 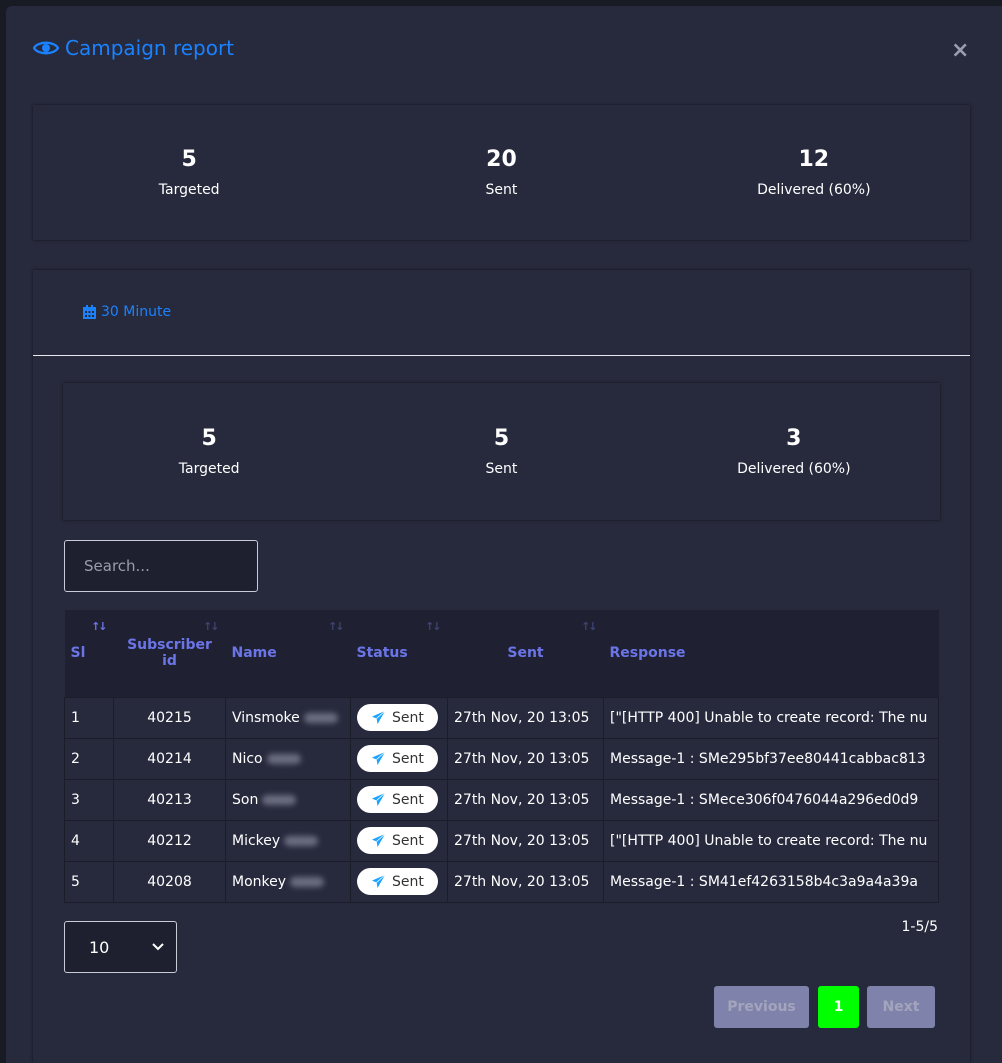 I want to click on cell-subscriber-id: 40212, so click(x=169, y=840).